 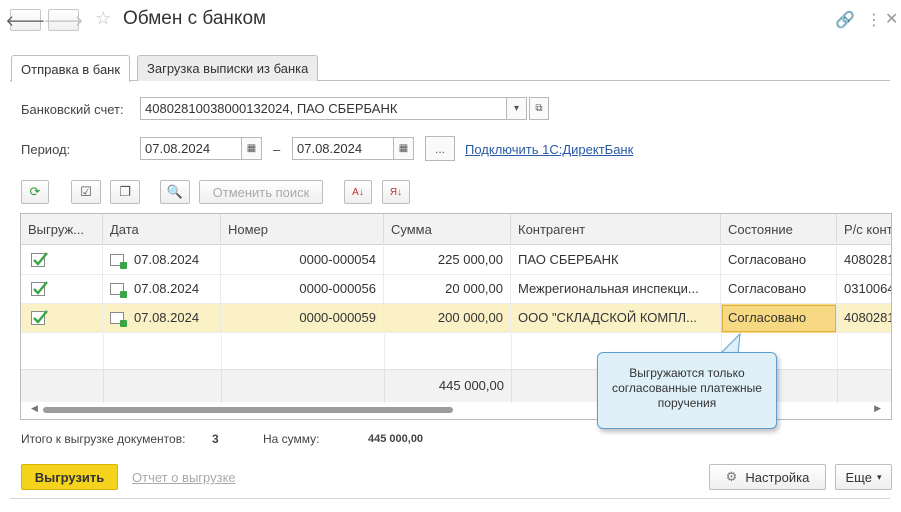 I want to click on period-dash: –, so click(x=277, y=149).